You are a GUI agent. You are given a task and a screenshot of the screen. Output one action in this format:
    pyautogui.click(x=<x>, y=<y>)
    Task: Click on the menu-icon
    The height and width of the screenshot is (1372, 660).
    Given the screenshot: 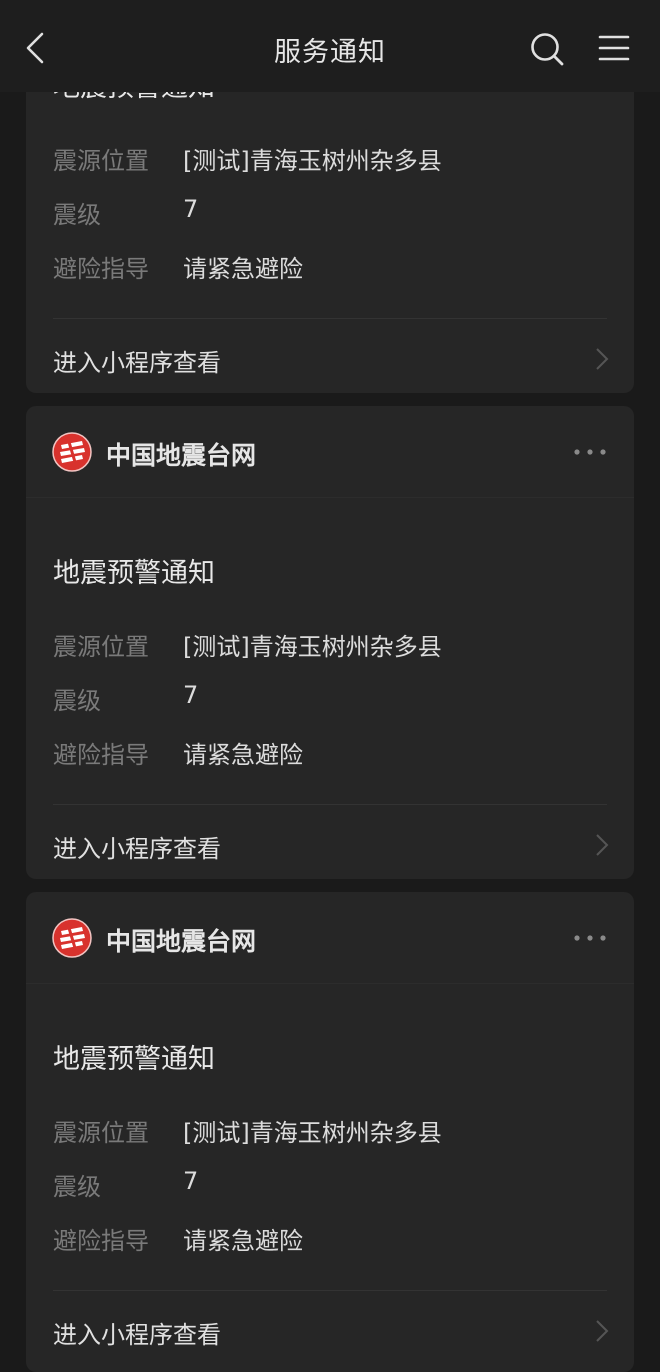 What is the action you would take?
    pyautogui.click(x=614, y=48)
    